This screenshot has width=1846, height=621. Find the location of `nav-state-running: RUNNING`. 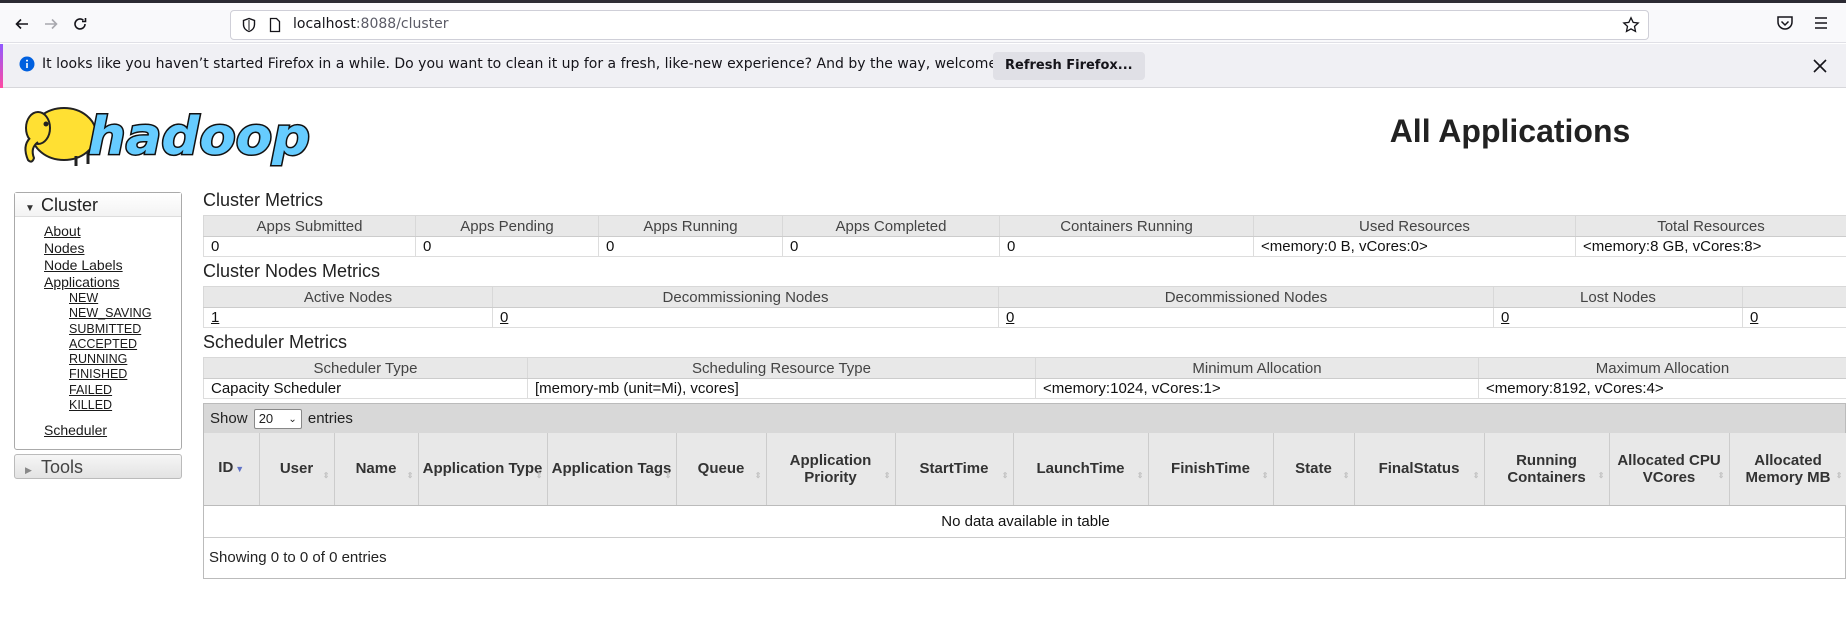

nav-state-running: RUNNING is located at coordinates (125, 359).